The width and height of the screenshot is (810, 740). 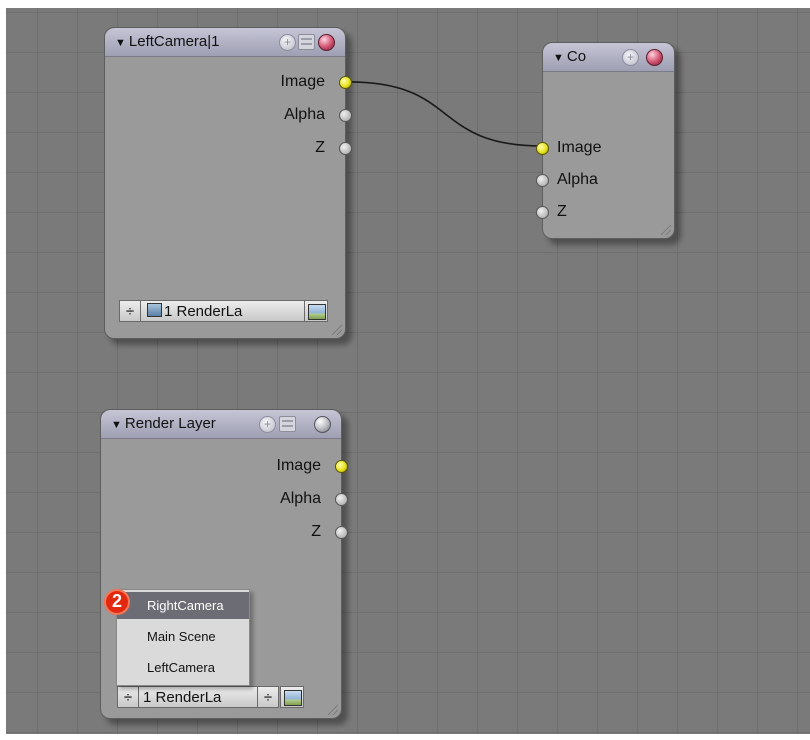 What do you see at coordinates (170, 423) in the screenshot?
I see `node-title: Render Layer` at bounding box center [170, 423].